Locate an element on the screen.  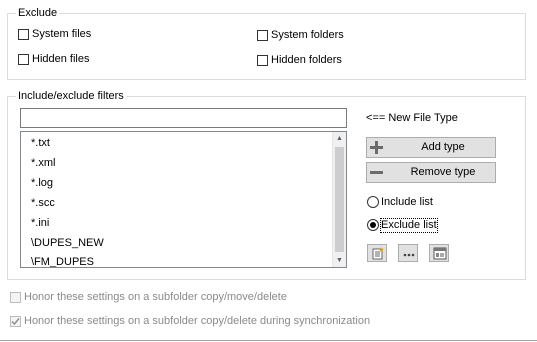
more-icon is located at coordinates (409, 255).